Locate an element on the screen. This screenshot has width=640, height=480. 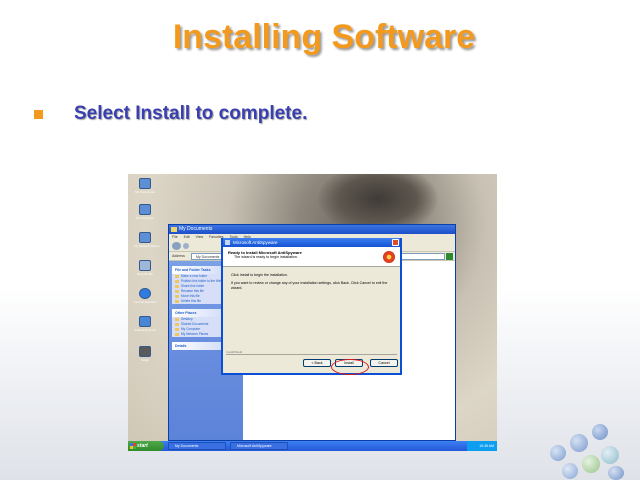
details-panel-title: Details is located at coordinates (181, 346).